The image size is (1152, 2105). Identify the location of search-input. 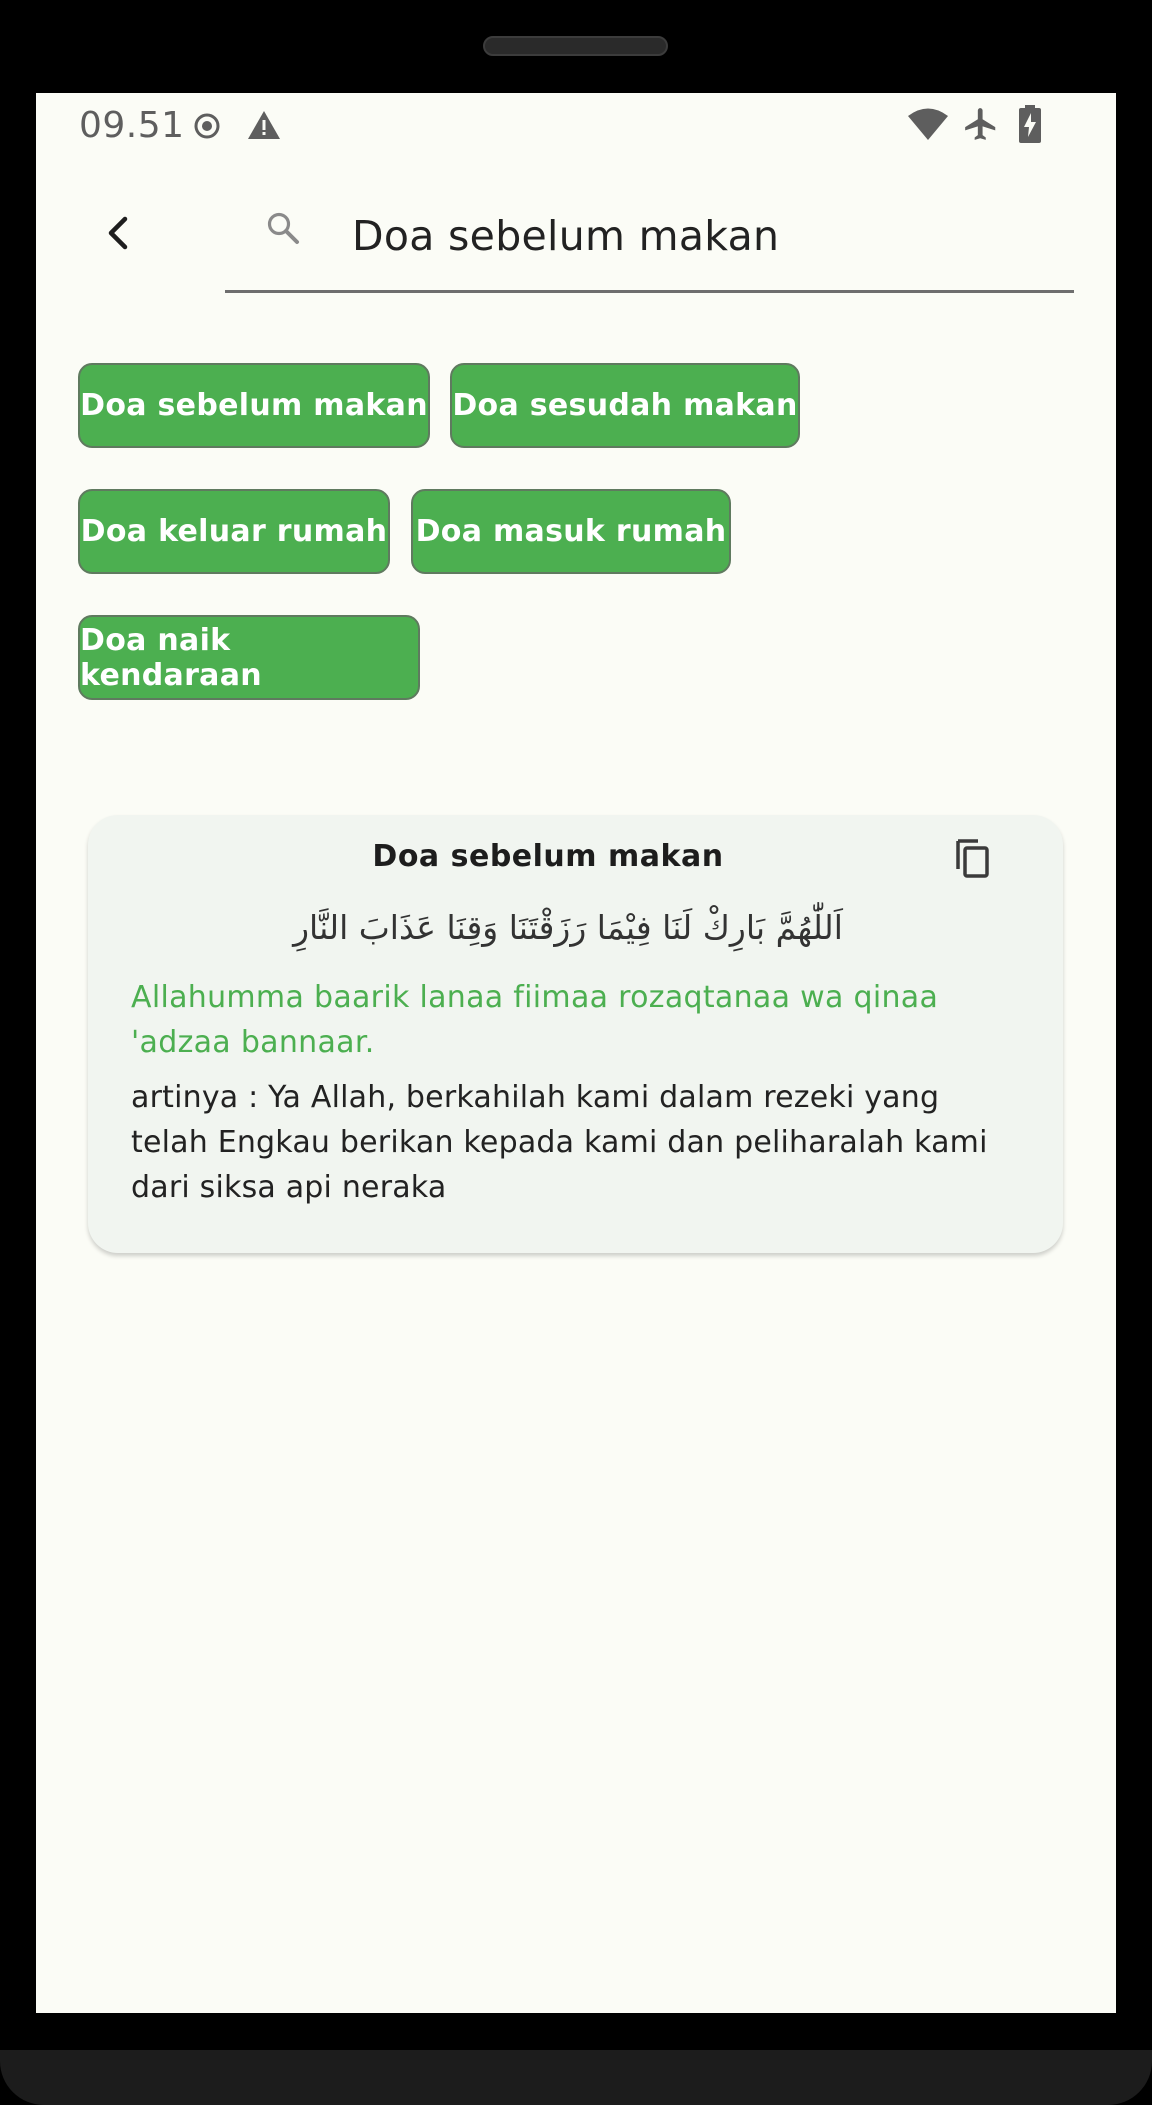
(702, 236).